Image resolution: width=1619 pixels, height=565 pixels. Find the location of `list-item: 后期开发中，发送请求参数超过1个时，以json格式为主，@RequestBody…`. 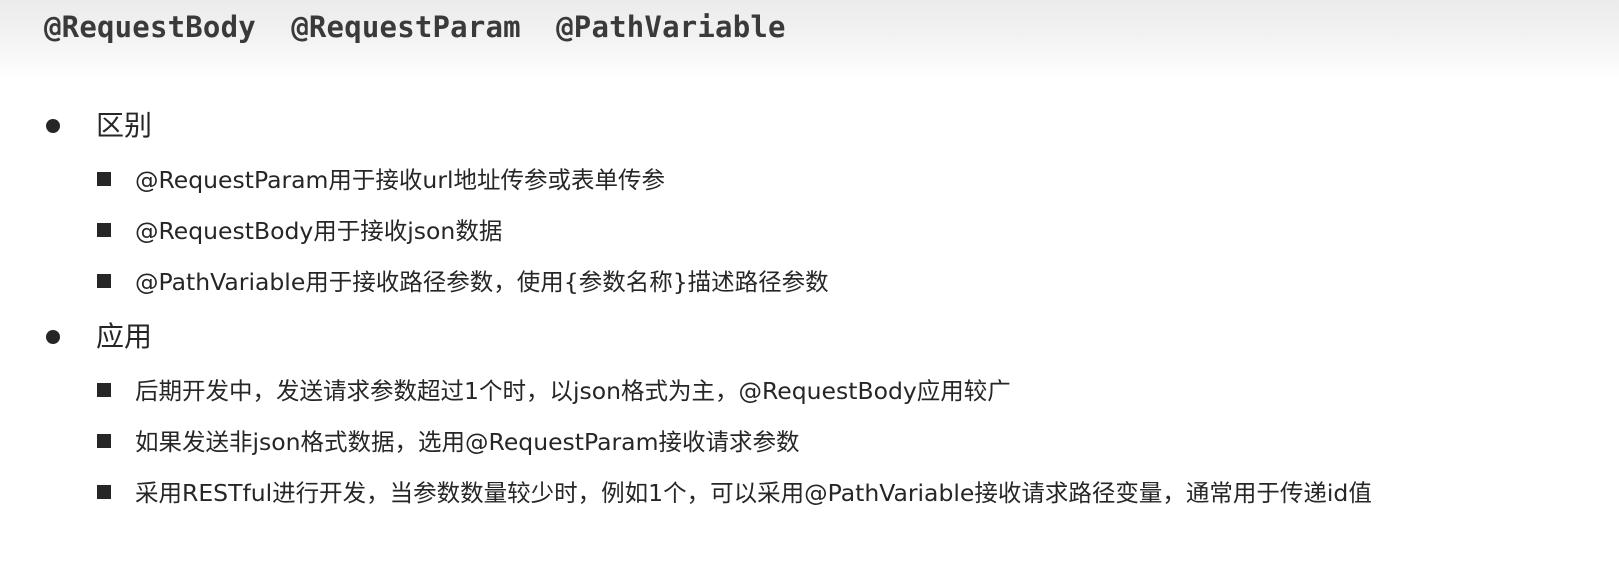

list-item: 后期开发中，发送请求参数超过1个时，以json格式为主，@RequestBody… is located at coordinates (809, 391).